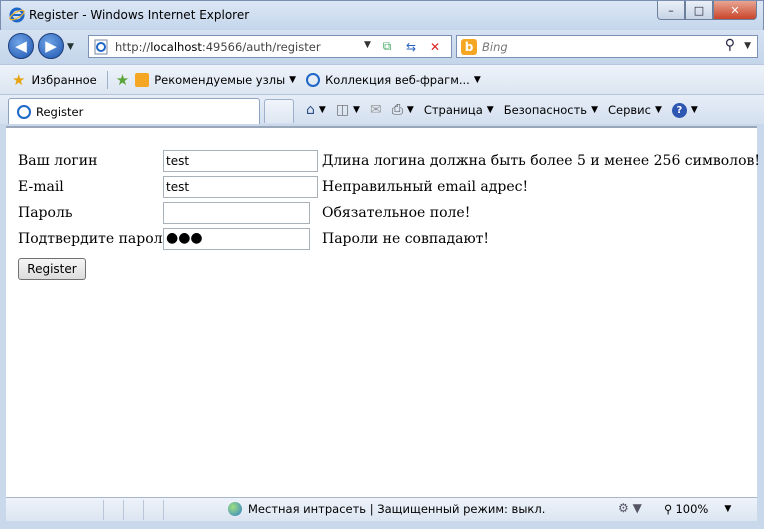 This screenshot has height=529, width=764. I want to click on search-bar: b Bing ⚲ ▼, so click(607, 46).